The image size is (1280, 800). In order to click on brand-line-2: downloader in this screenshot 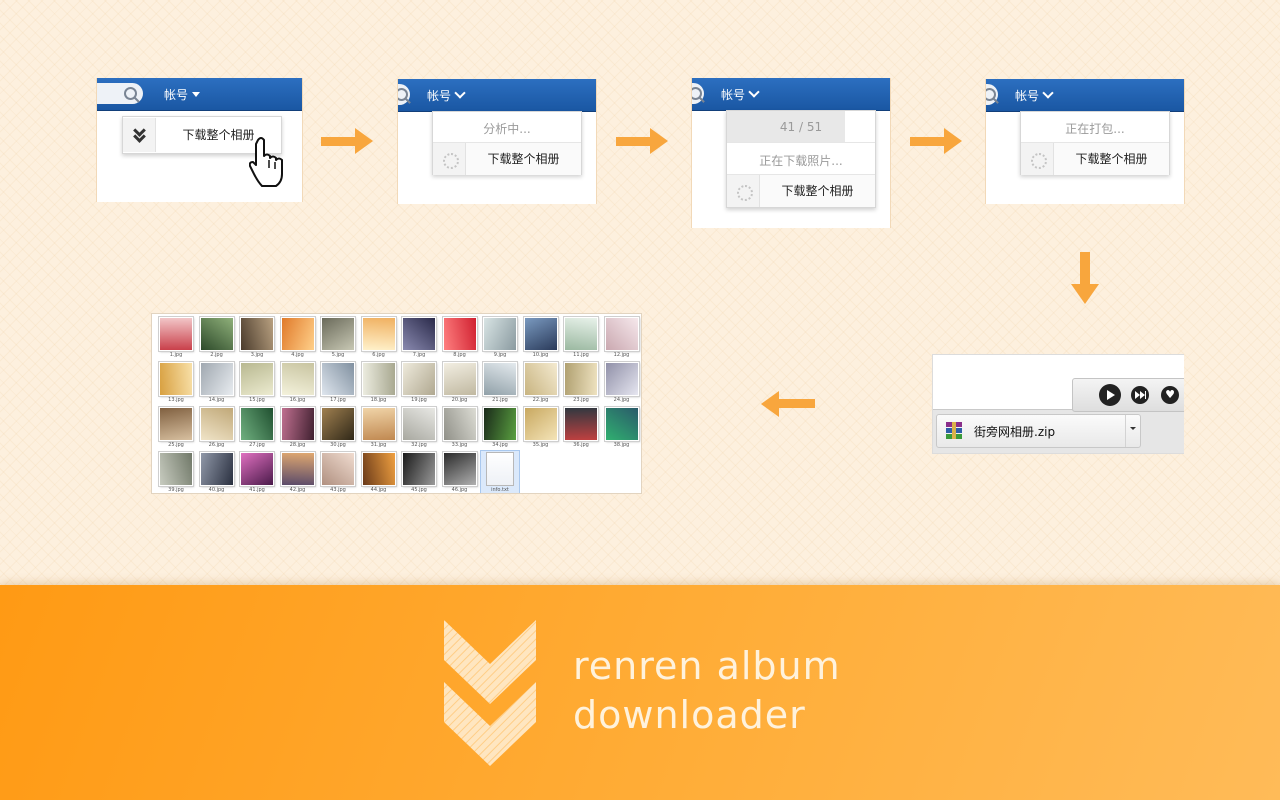, I will do `click(689, 715)`.